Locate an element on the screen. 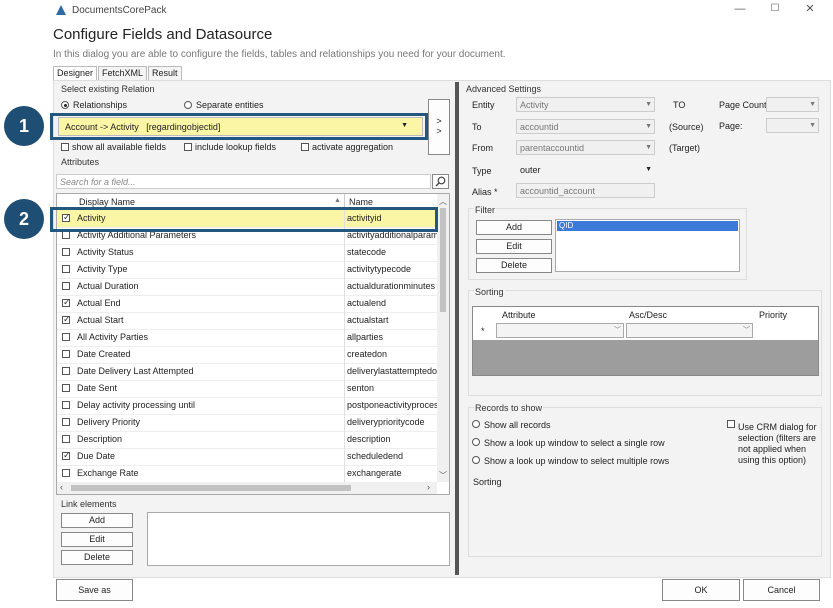 The image size is (833, 608). multiple-rows-radio is located at coordinates (476, 460).